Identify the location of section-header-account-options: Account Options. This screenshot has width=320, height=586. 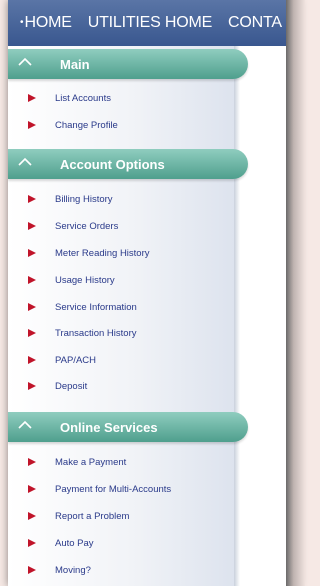
(128, 164).